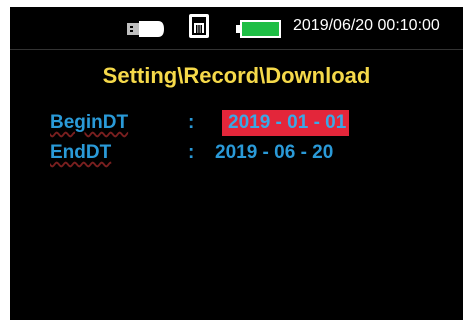  What do you see at coordinates (286, 123) in the screenshot?
I see `begin-dt-value: 2019 - 01 - 01` at bounding box center [286, 123].